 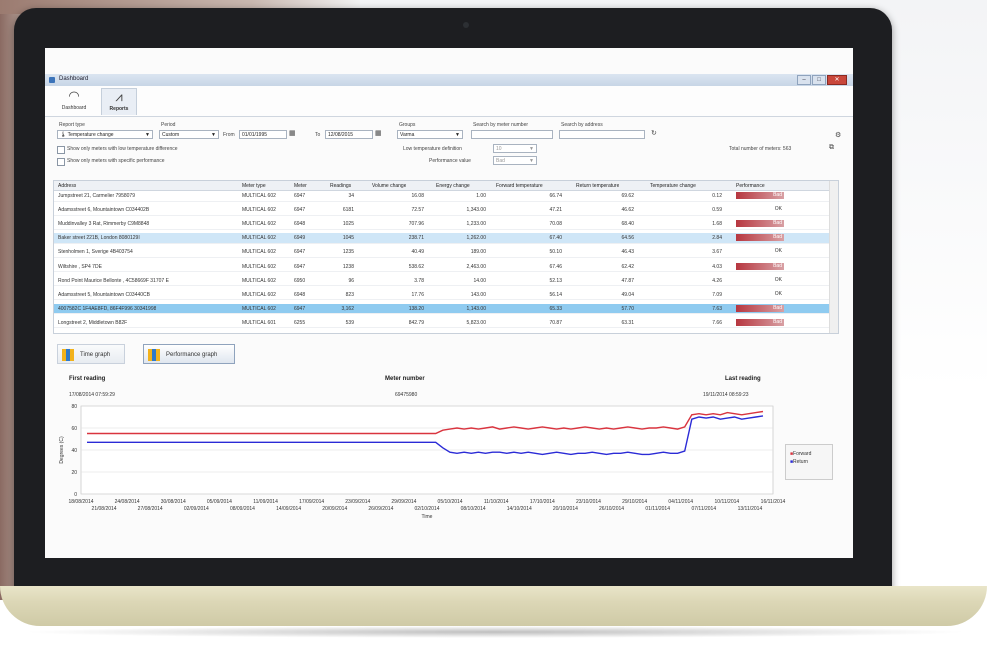 What do you see at coordinates (450, 161) in the screenshot?
I see `perf-value-label: Performance value` at bounding box center [450, 161].